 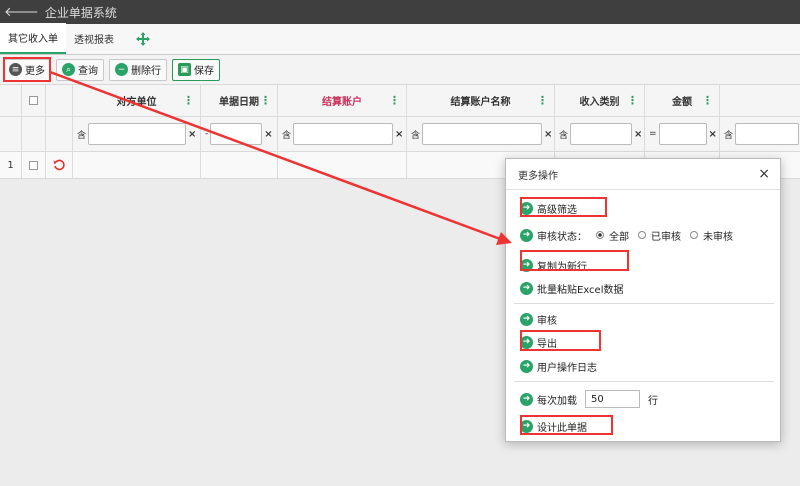 What do you see at coordinates (642, 235) in the screenshot?
I see `audit-approved-radio` at bounding box center [642, 235].